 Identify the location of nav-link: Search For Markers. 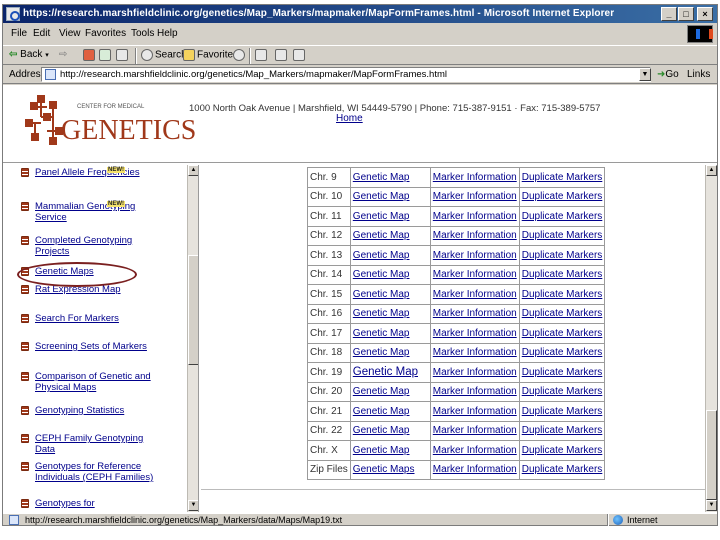
(95, 318).